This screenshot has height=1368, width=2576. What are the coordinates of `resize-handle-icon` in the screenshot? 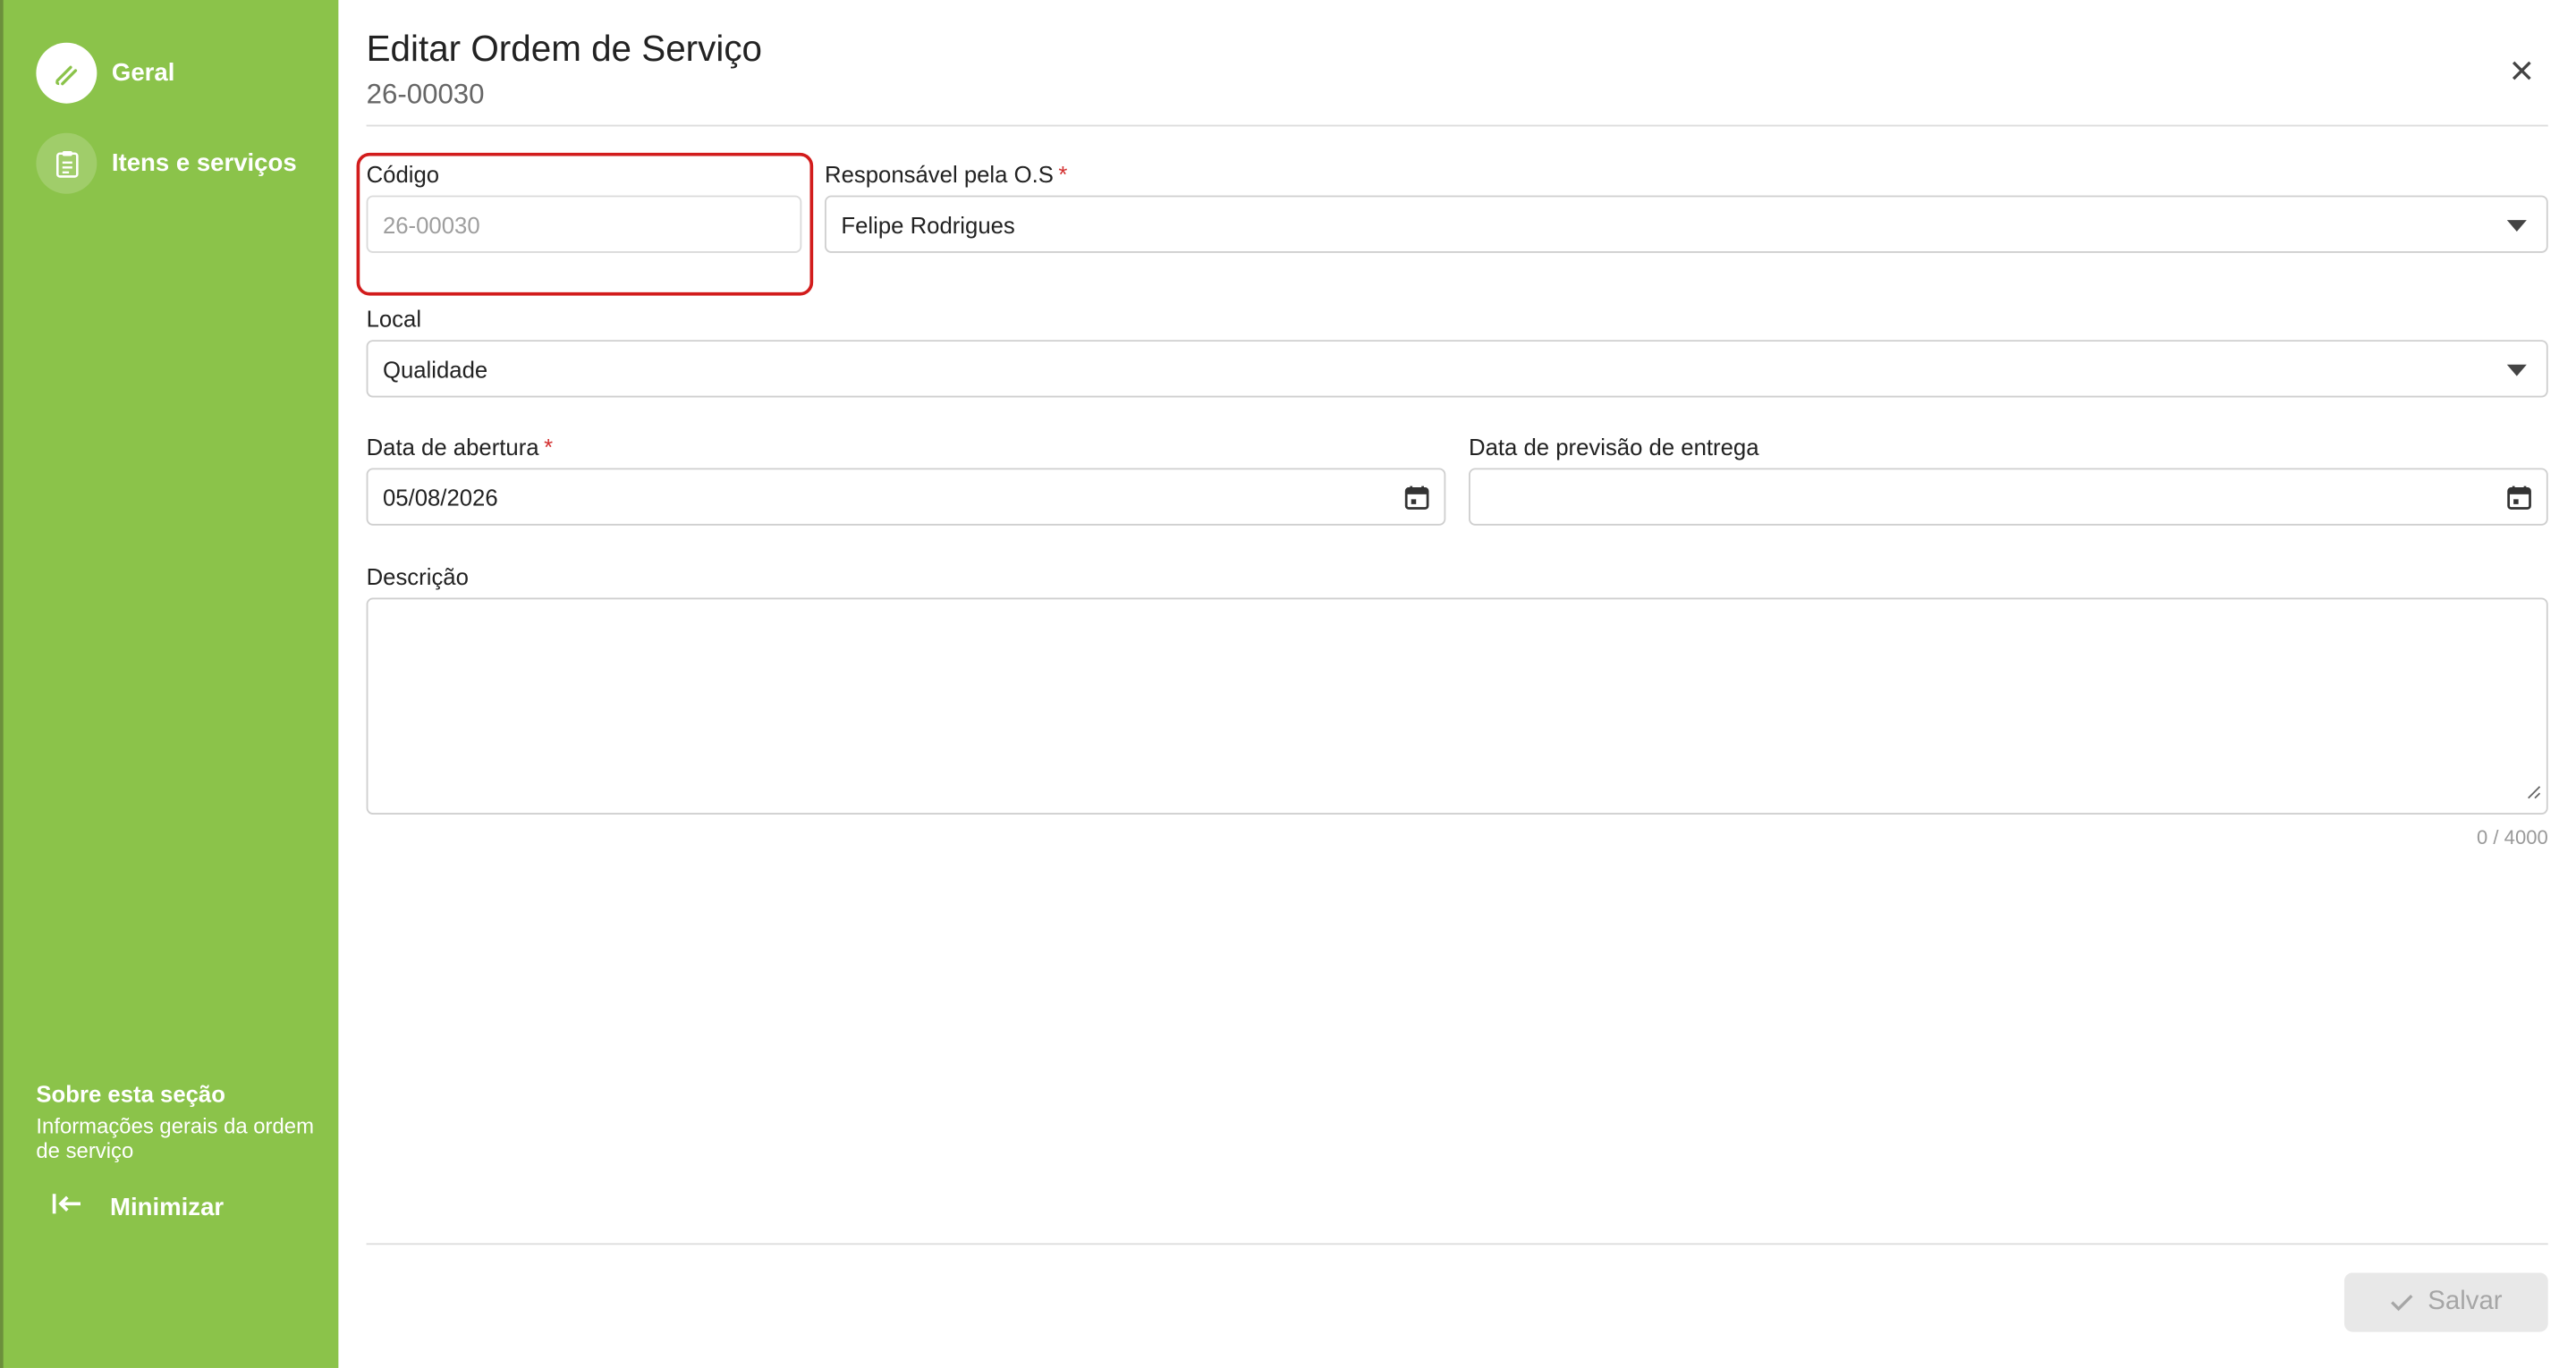 It's located at (2534, 794).